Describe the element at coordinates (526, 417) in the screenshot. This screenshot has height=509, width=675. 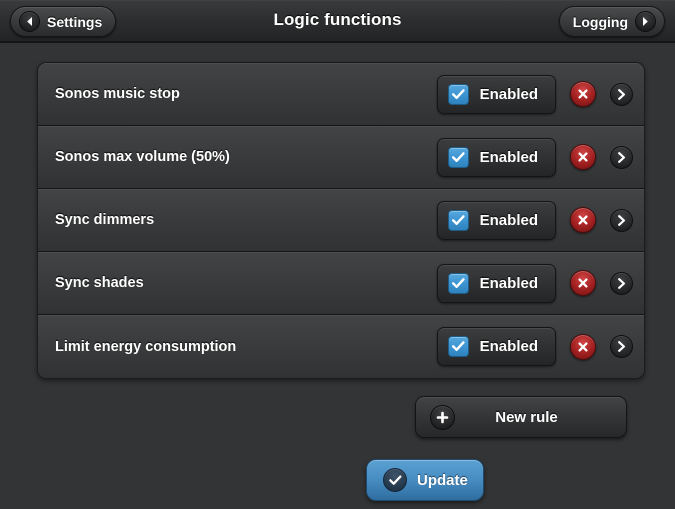
I see `add-new-rule-label: New rule` at that location.